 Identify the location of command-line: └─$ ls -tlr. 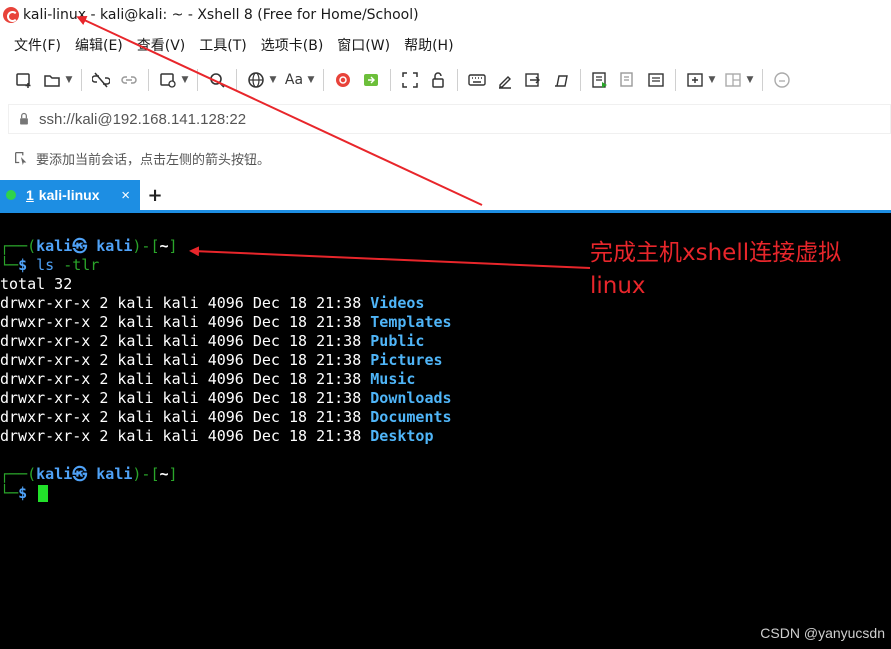
(50, 265).